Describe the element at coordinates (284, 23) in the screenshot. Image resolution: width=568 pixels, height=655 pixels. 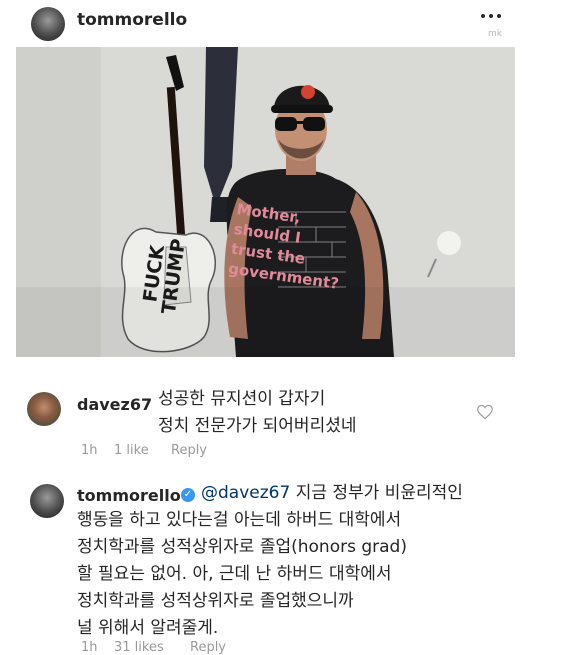
I see `post-header: tommorello mk` at that location.